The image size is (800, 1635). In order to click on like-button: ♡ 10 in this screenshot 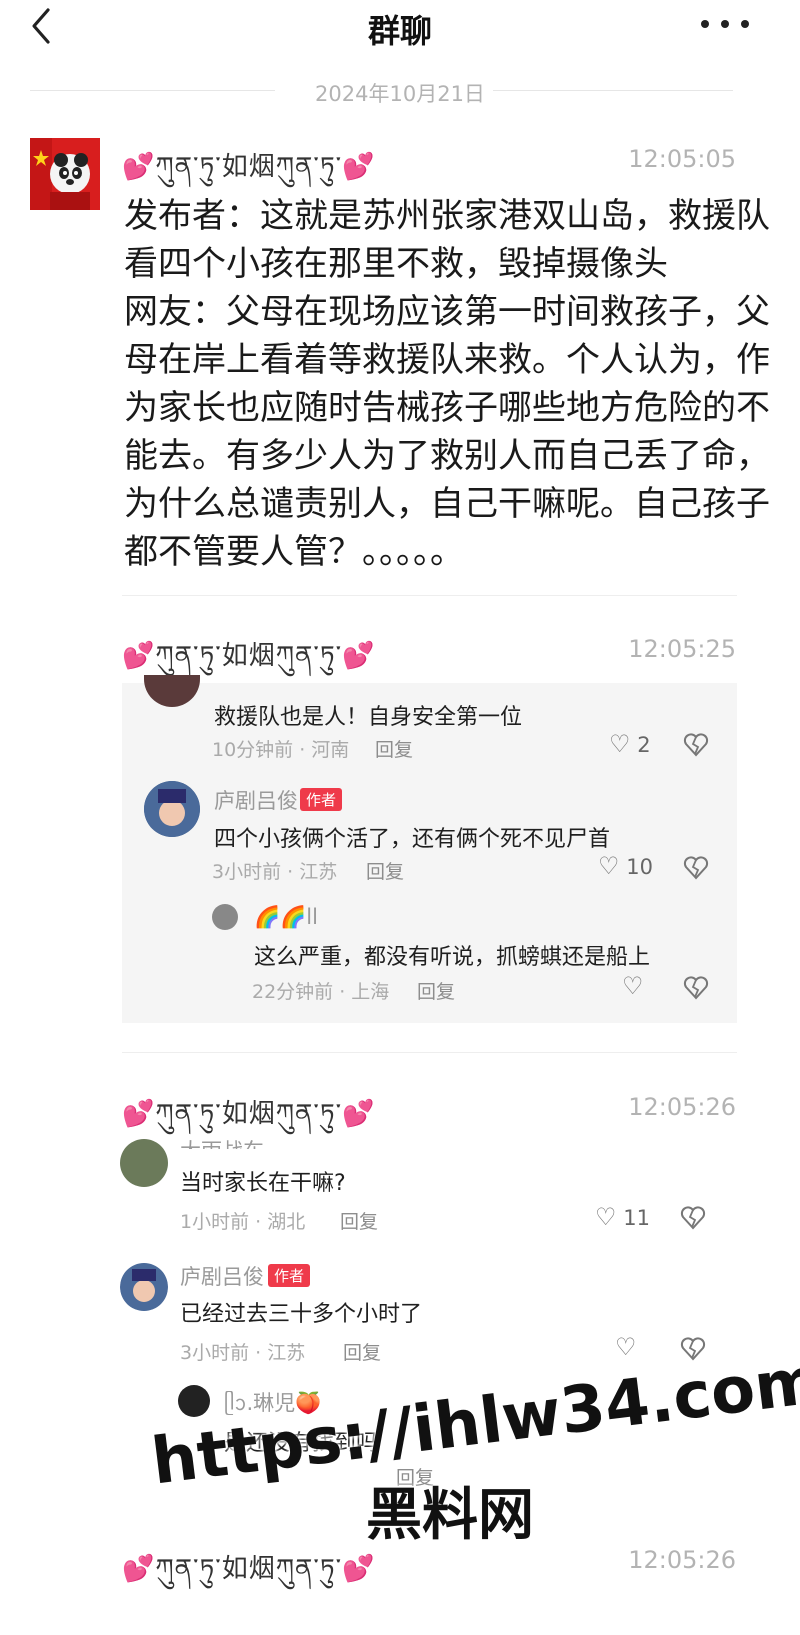, I will do `click(625, 866)`.